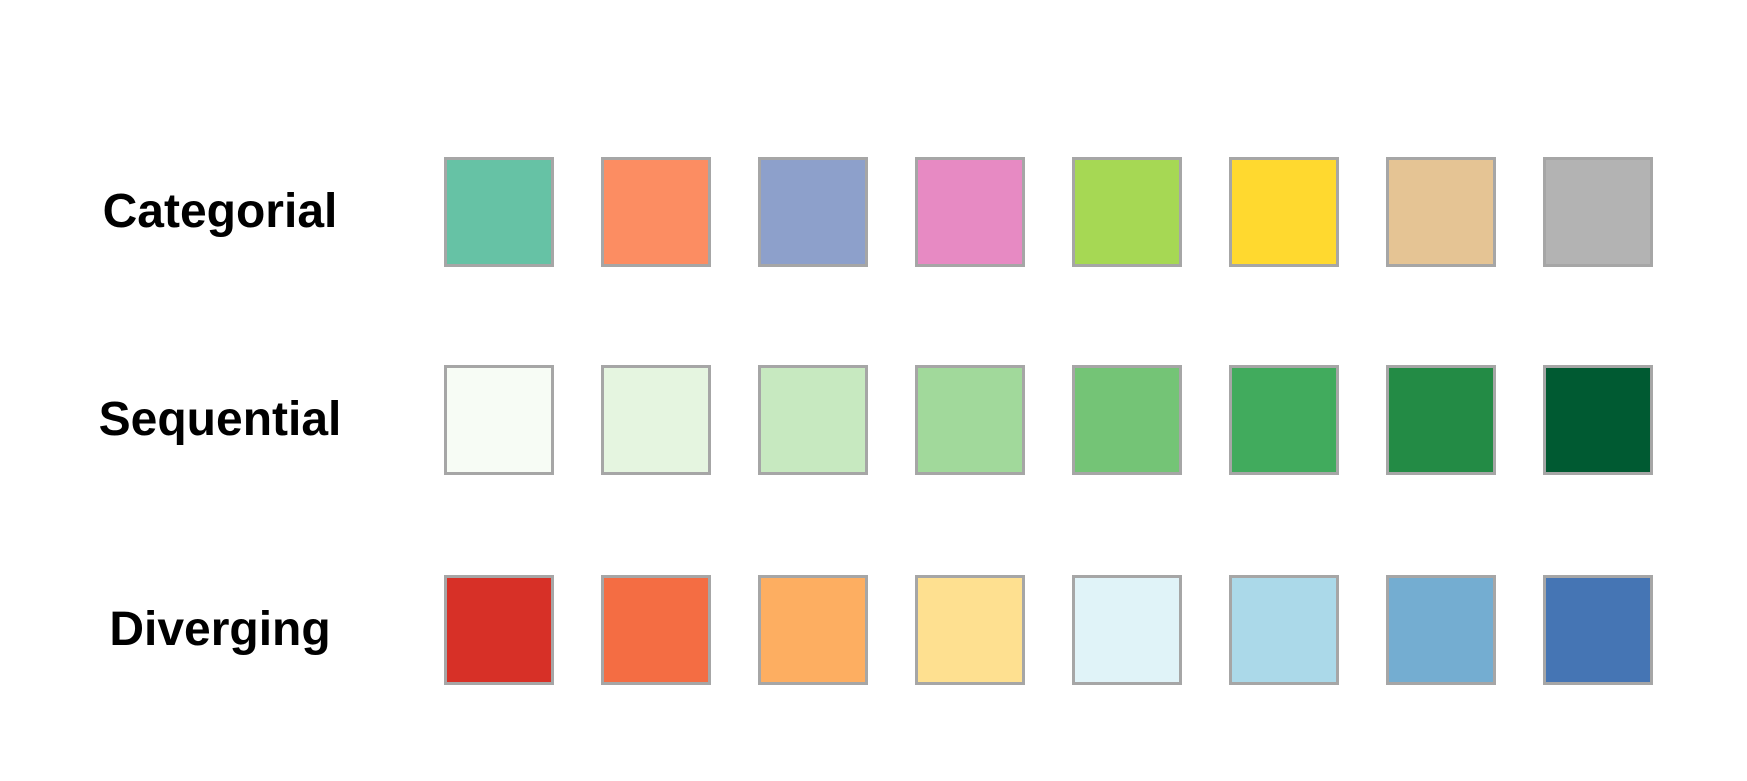 Image resolution: width=1747 pixels, height=781 pixels. I want to click on palette-row-categorial: Categorial, so click(873, 212).